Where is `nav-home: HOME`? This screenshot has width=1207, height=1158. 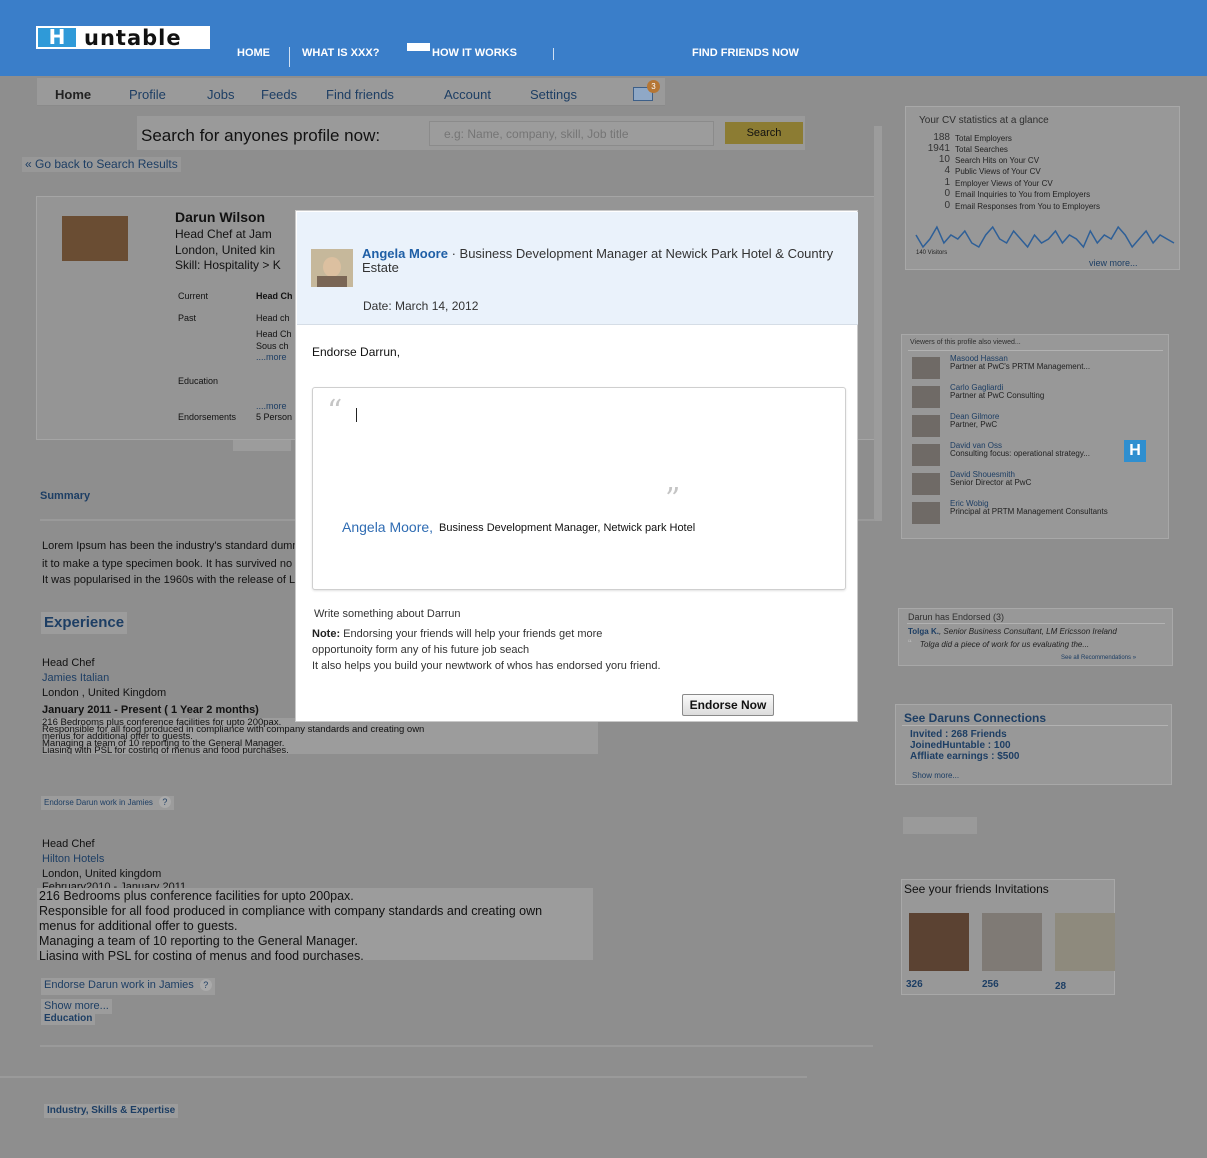
nav-home: HOME is located at coordinates (253, 53).